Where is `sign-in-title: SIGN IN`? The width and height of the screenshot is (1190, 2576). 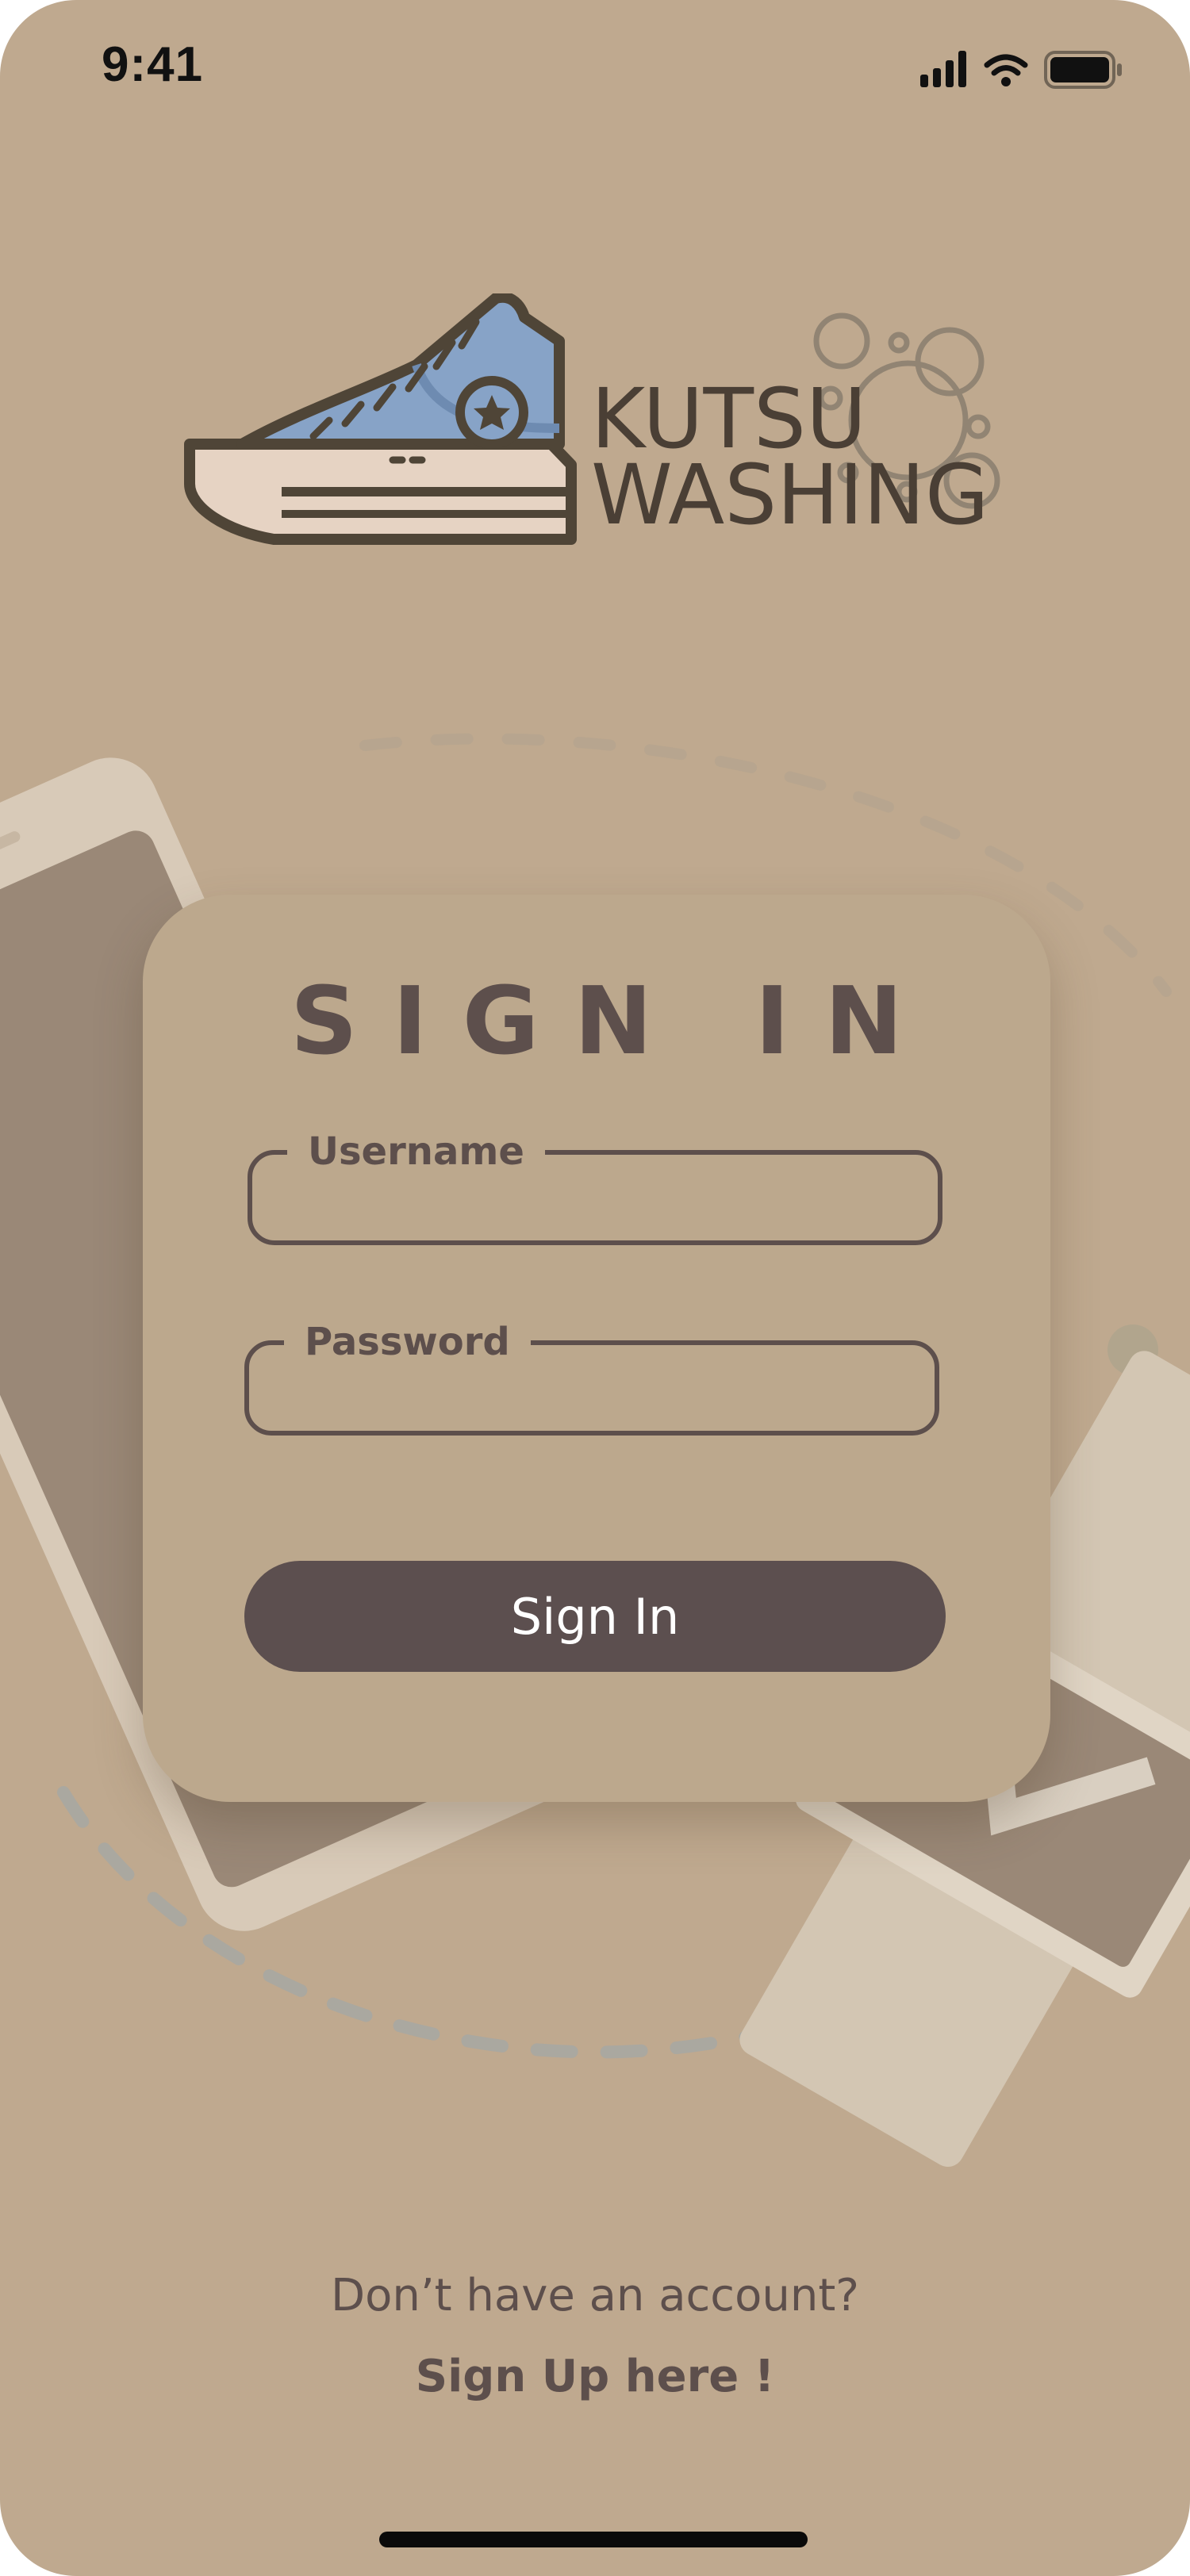 sign-in-title: SIGN IN is located at coordinates (614, 1021).